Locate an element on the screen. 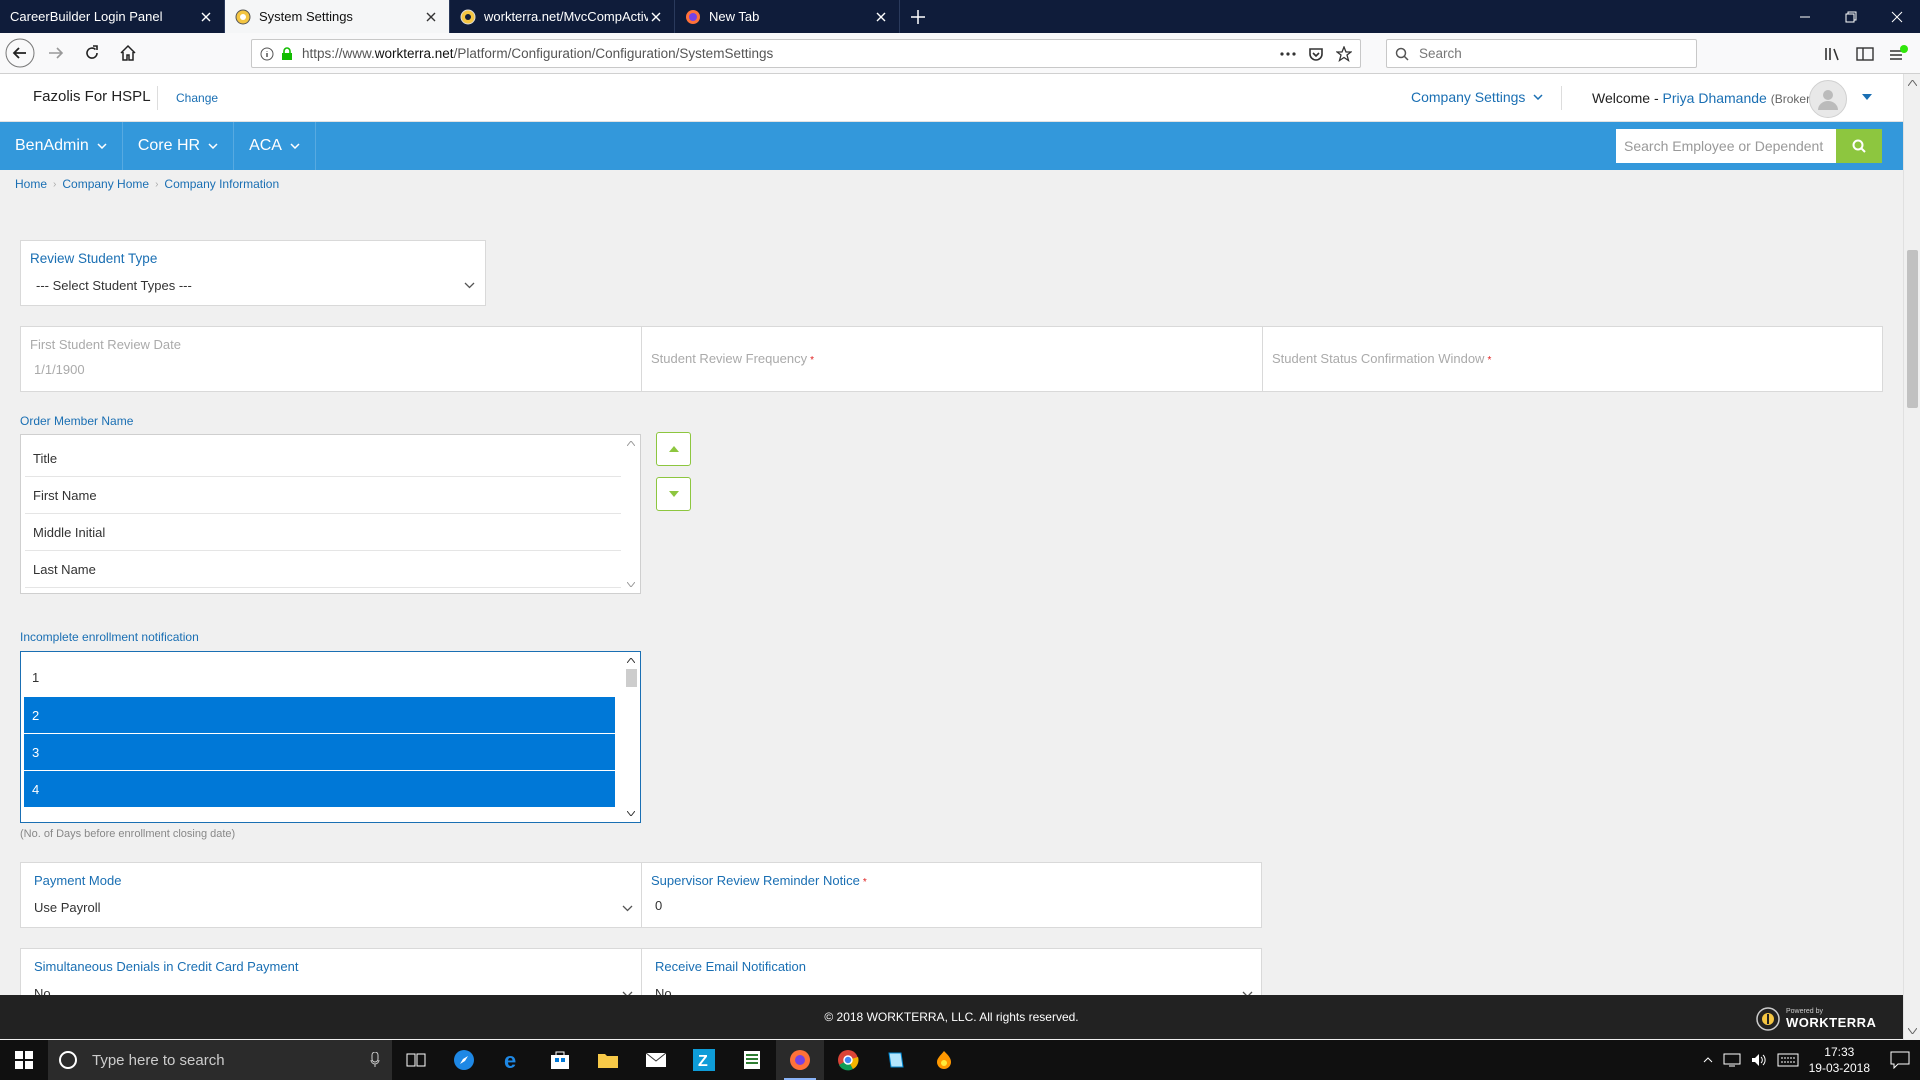 The image size is (1920, 1080). change-company-link: Change is located at coordinates (197, 98).